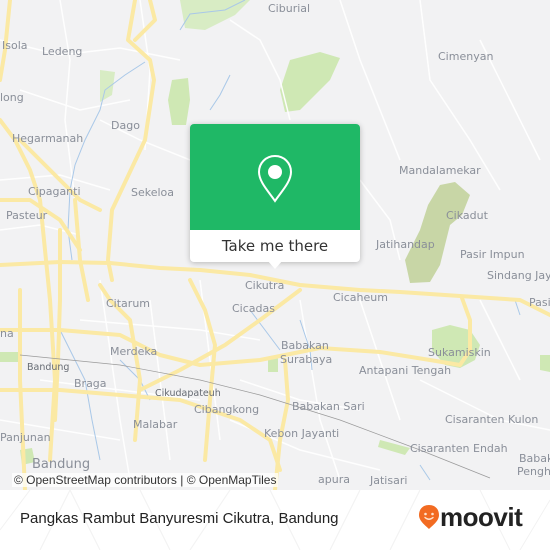 Image resolution: width=550 pixels, height=550 pixels. Describe the element at coordinates (405, 370) in the screenshot. I see `place-label: Antapani Tengah` at that location.